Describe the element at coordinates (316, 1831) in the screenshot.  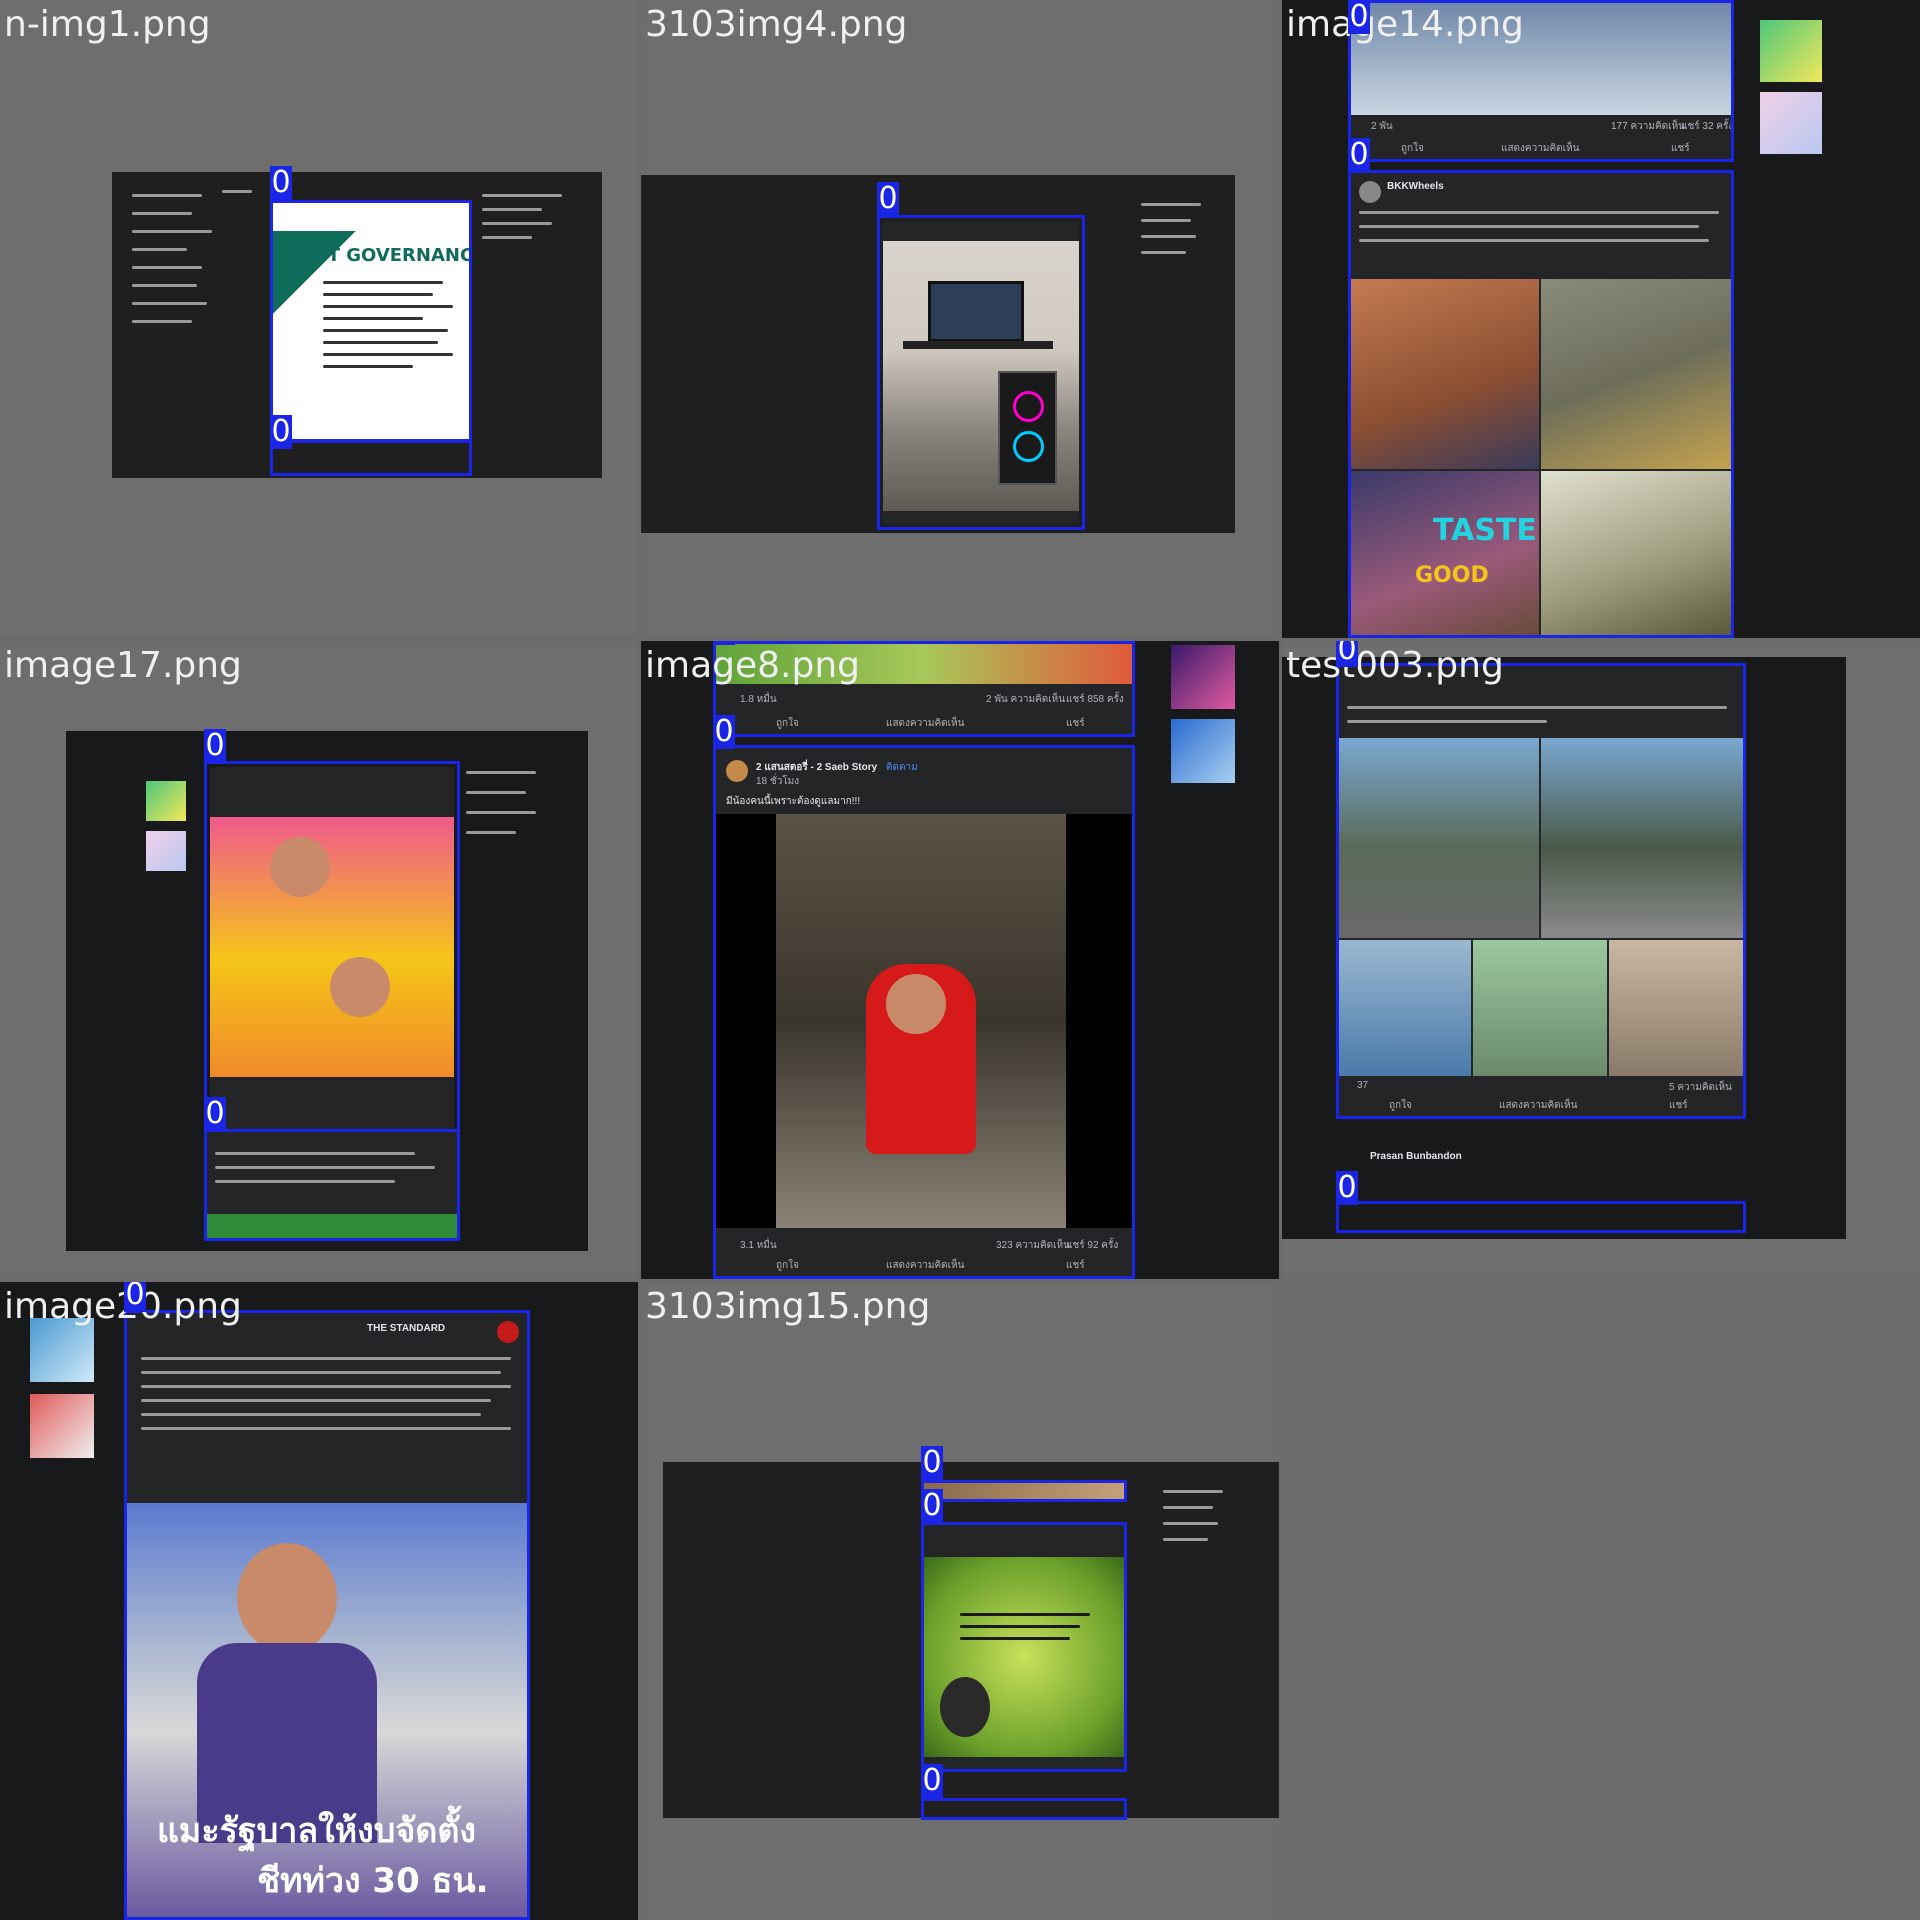
I see `overlay-text: แมะรัฐบาลให้งบจัดตั้ง` at that location.